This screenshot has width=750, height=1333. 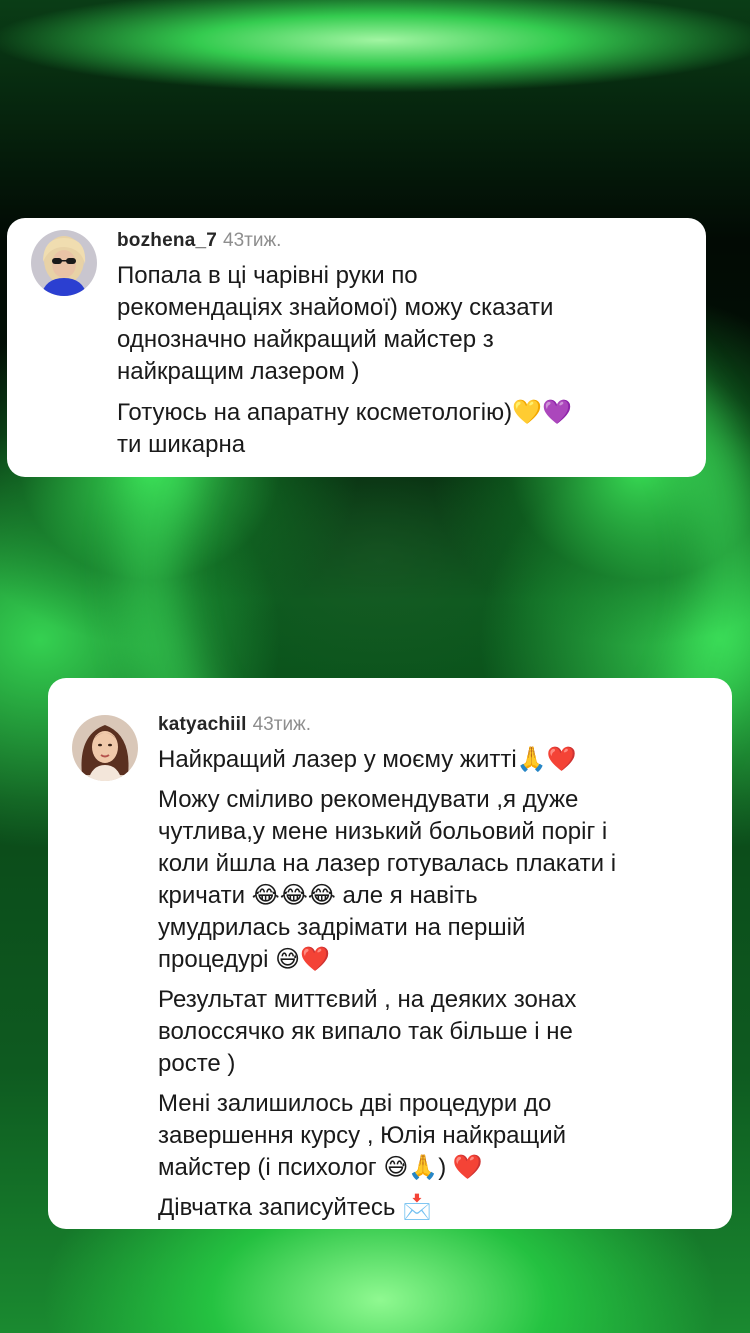 I want to click on comment-text: Найкращий лазер у моєму житті🙏❤️, so click(x=367, y=759).